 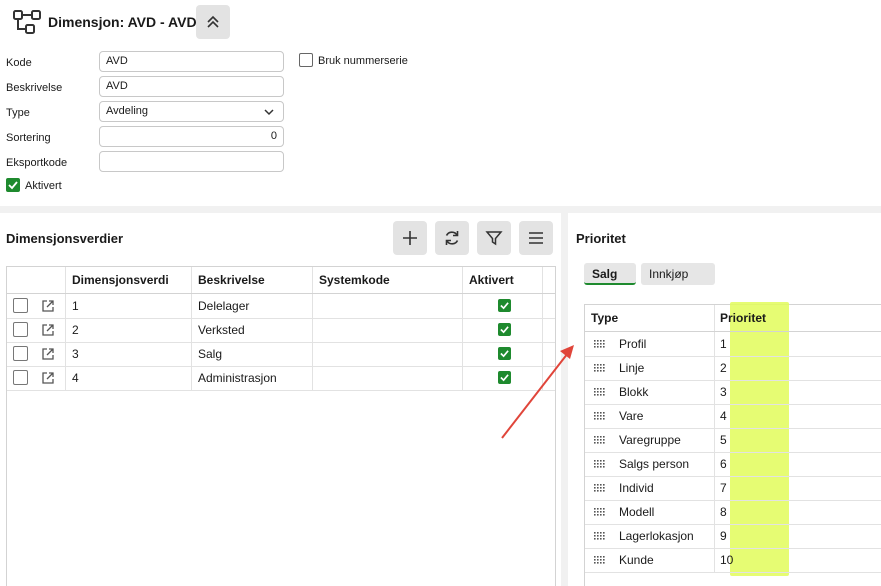 What do you see at coordinates (733, 368) in the screenshot?
I see `priority-row: Linje 2` at bounding box center [733, 368].